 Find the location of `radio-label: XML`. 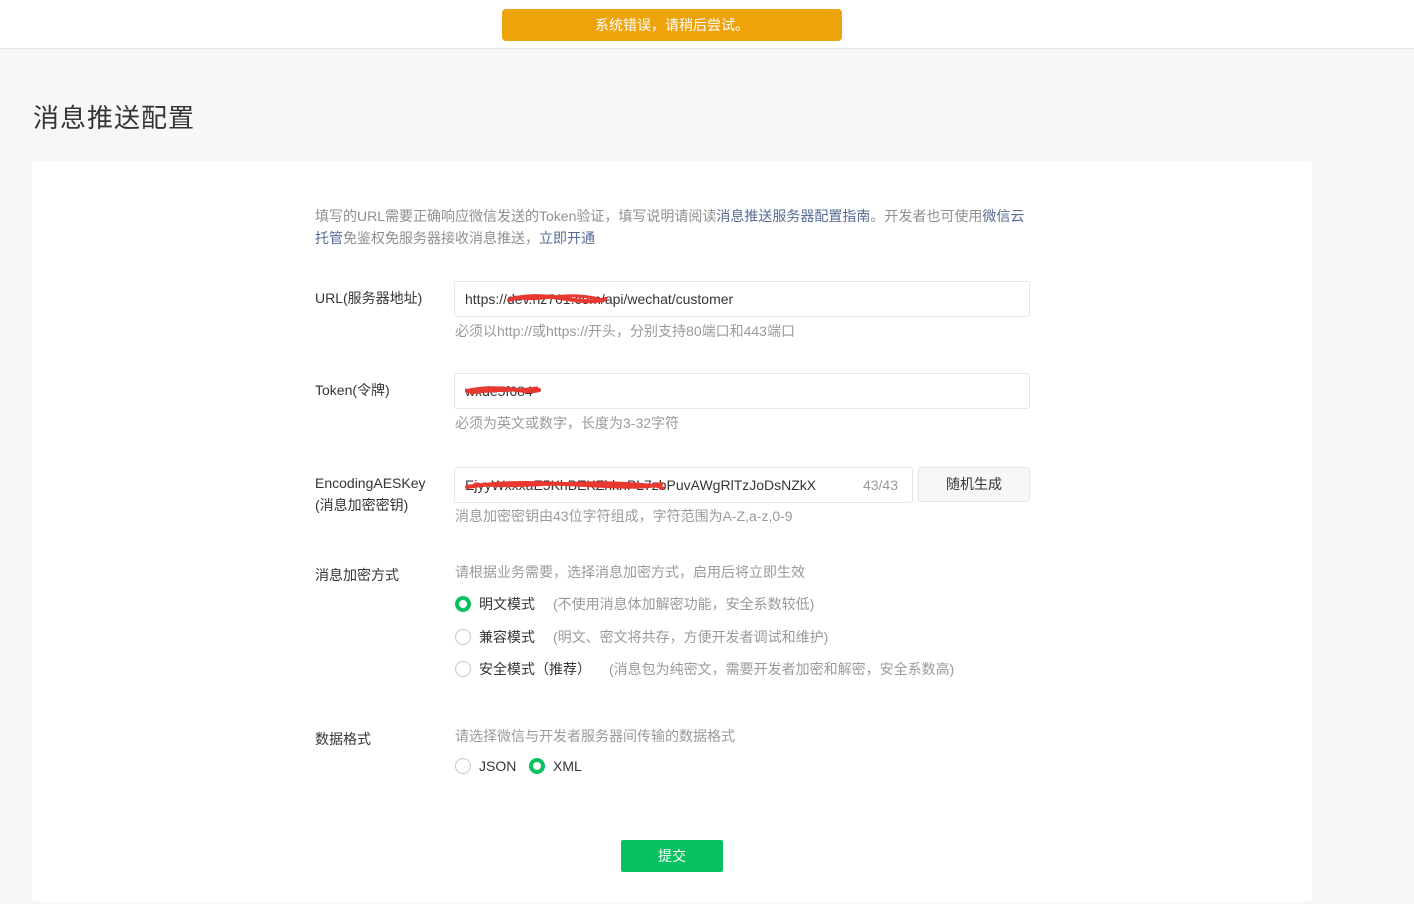

radio-label: XML is located at coordinates (567, 766).